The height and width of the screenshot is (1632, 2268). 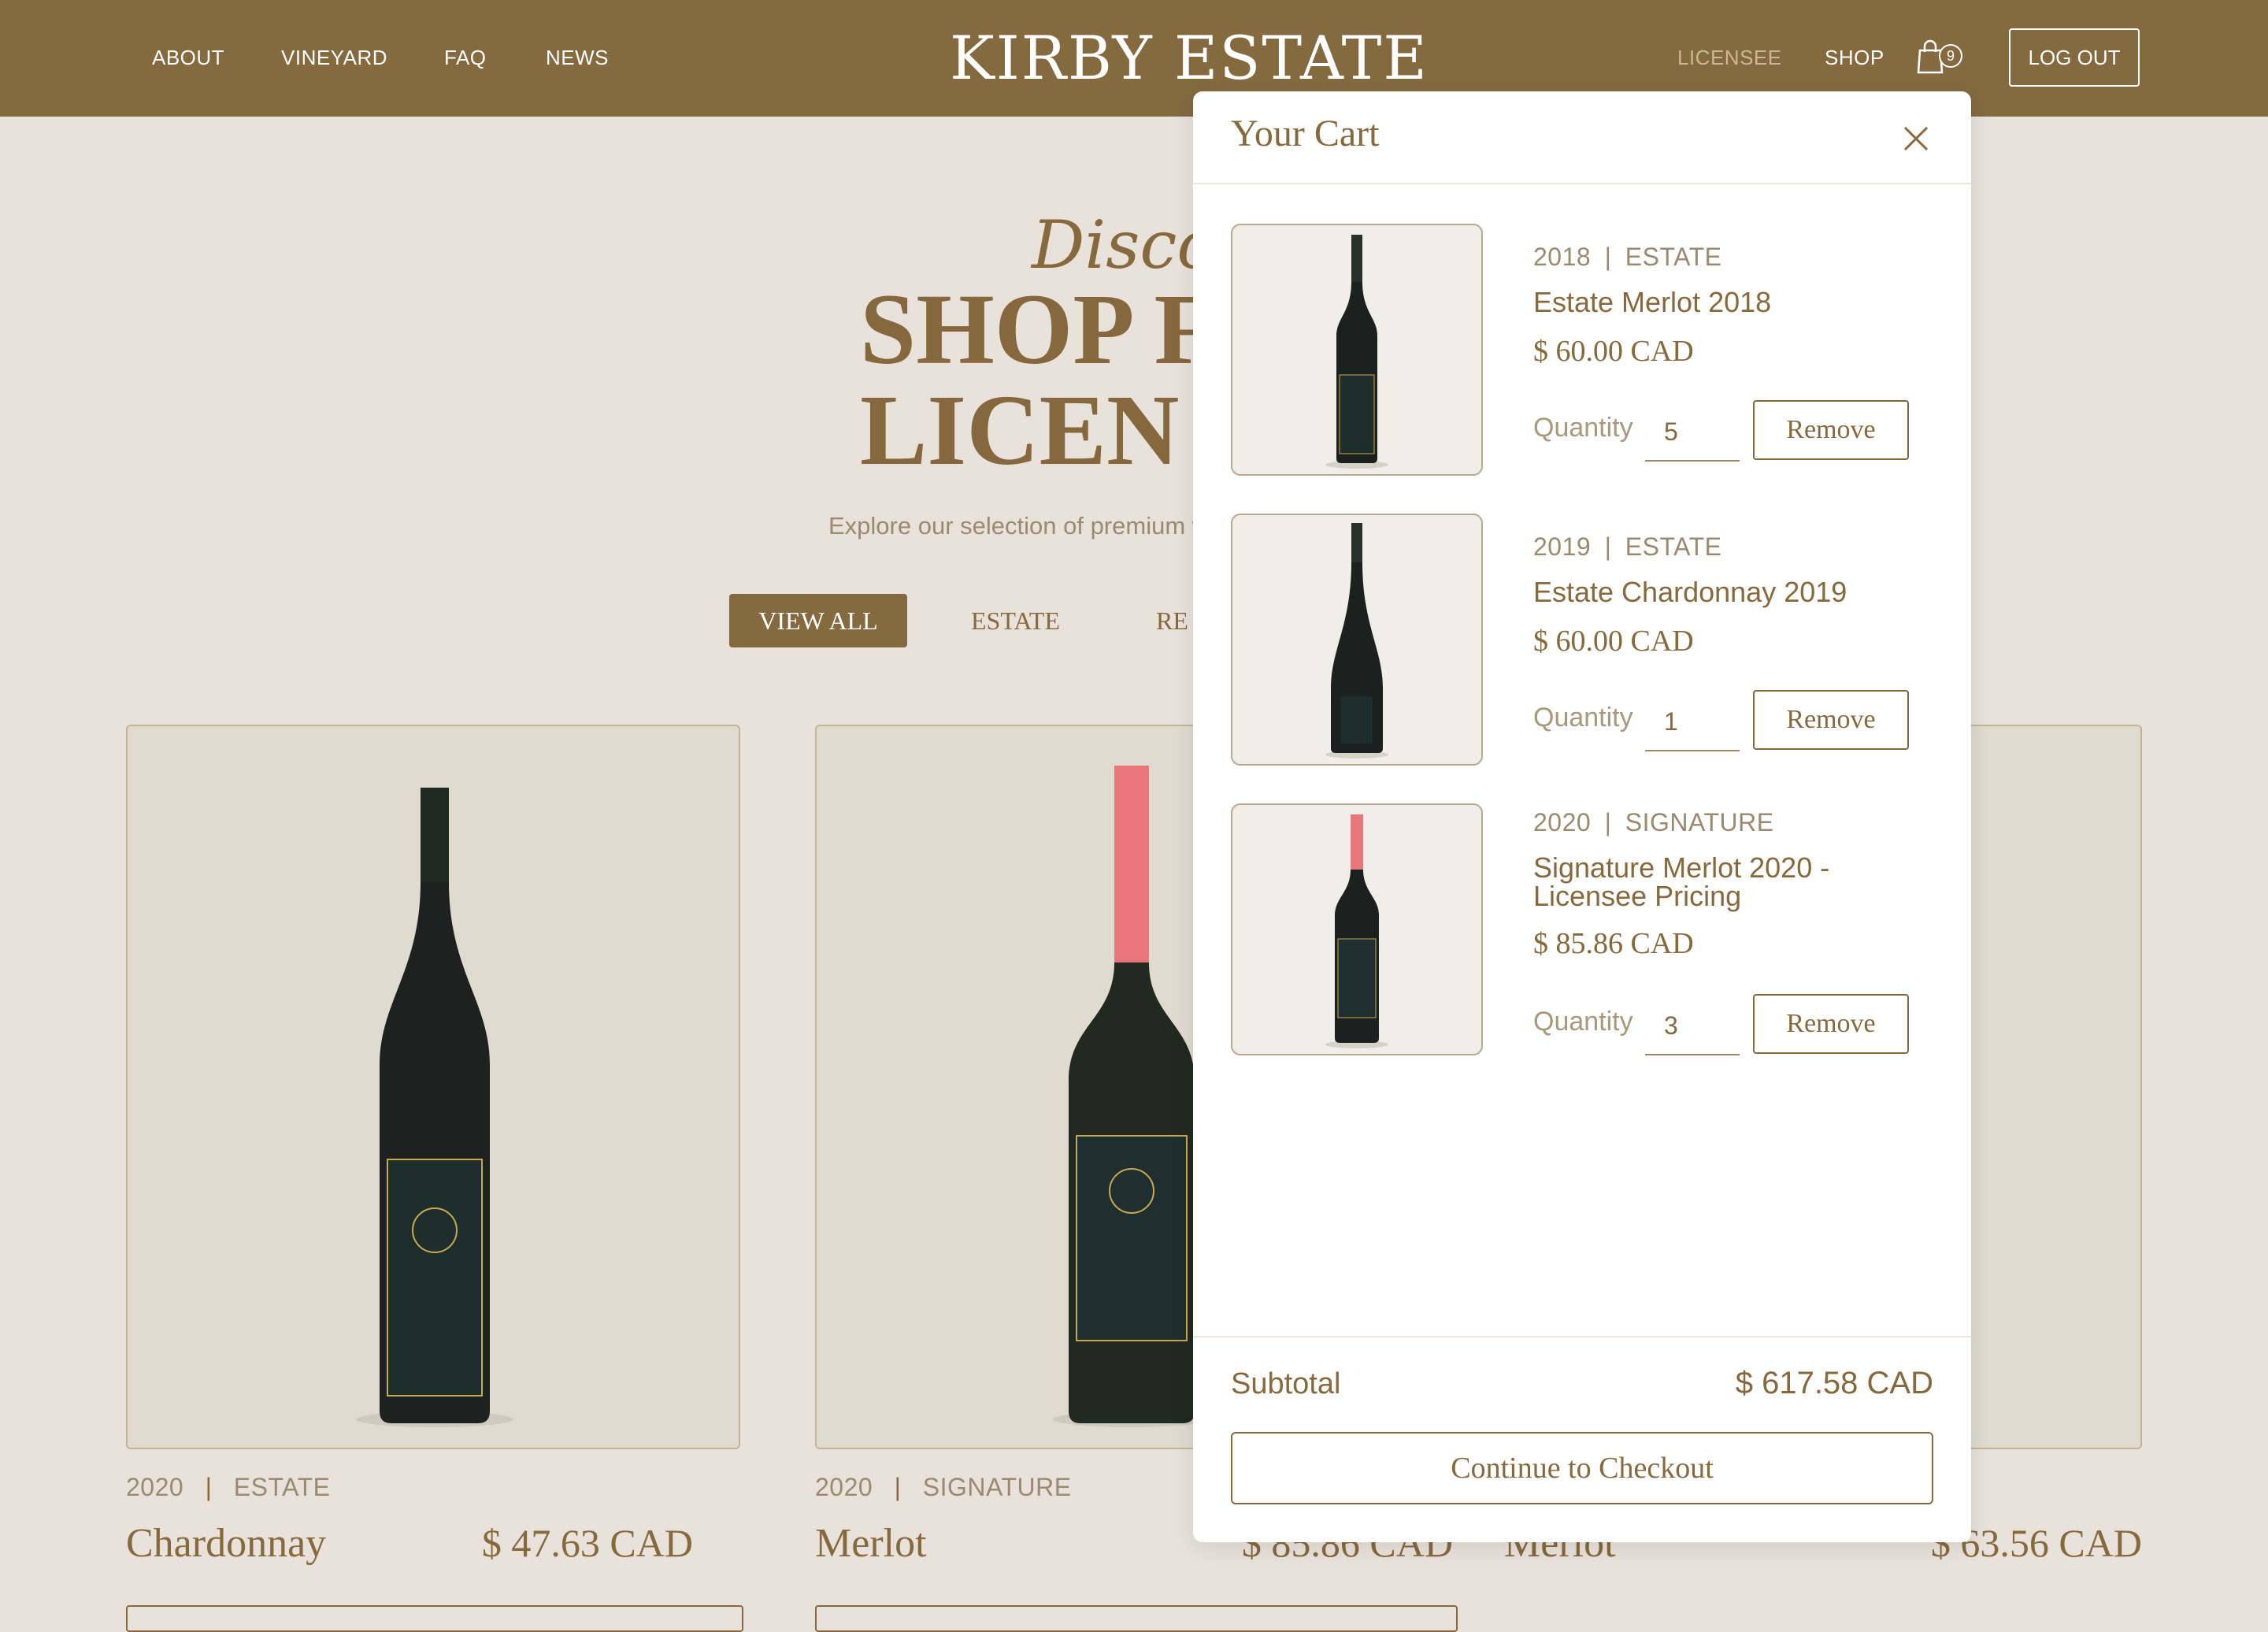 I want to click on cart-item-name: Signature Merlot 2020 - Licensee Pricing, so click(x=1706, y=882).